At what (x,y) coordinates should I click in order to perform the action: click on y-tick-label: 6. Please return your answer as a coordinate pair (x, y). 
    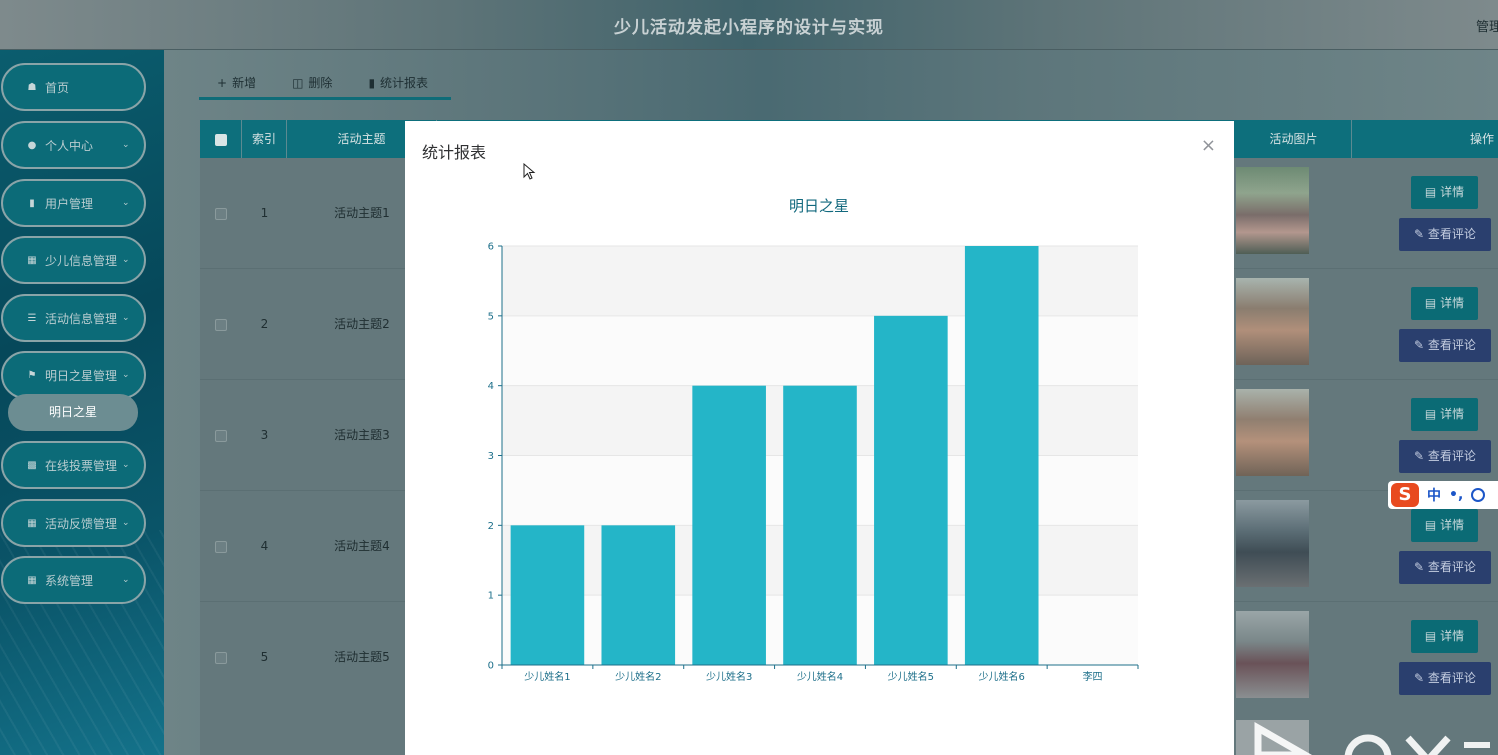
    Looking at the image, I should click on (491, 247).